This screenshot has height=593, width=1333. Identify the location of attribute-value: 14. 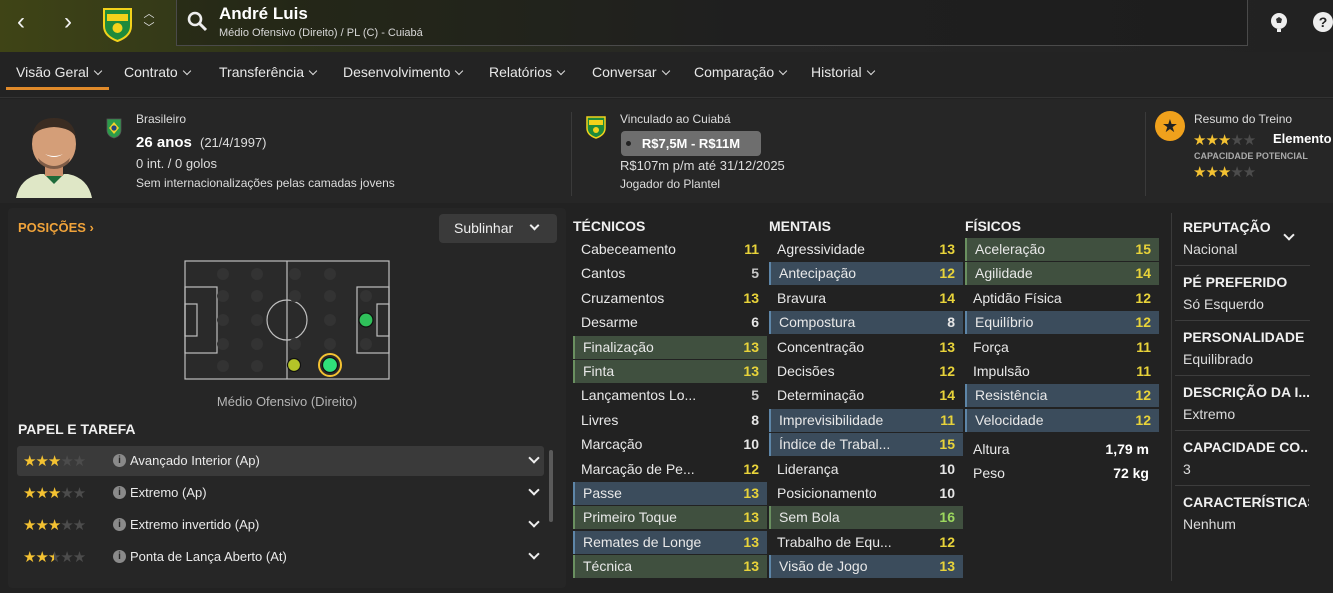
(1143, 273).